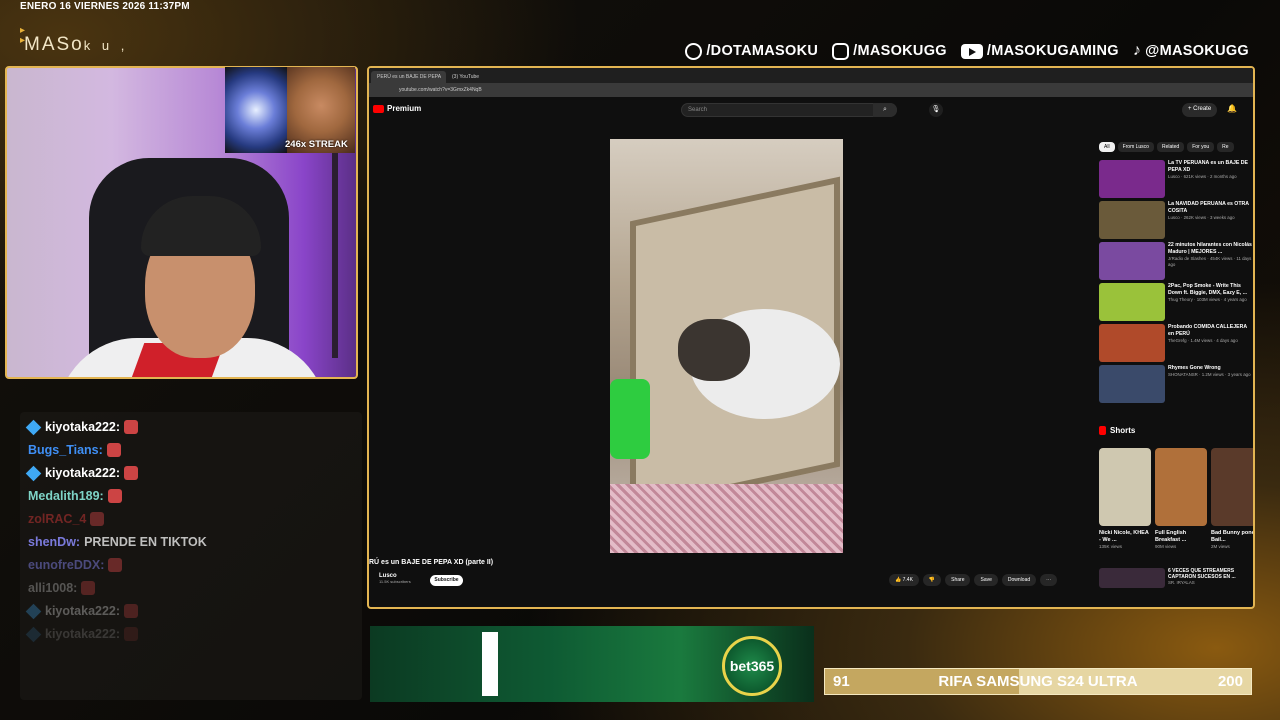 The width and height of the screenshot is (1280, 720). What do you see at coordinates (694, 51) in the screenshot?
I see `facebook-icon` at bounding box center [694, 51].